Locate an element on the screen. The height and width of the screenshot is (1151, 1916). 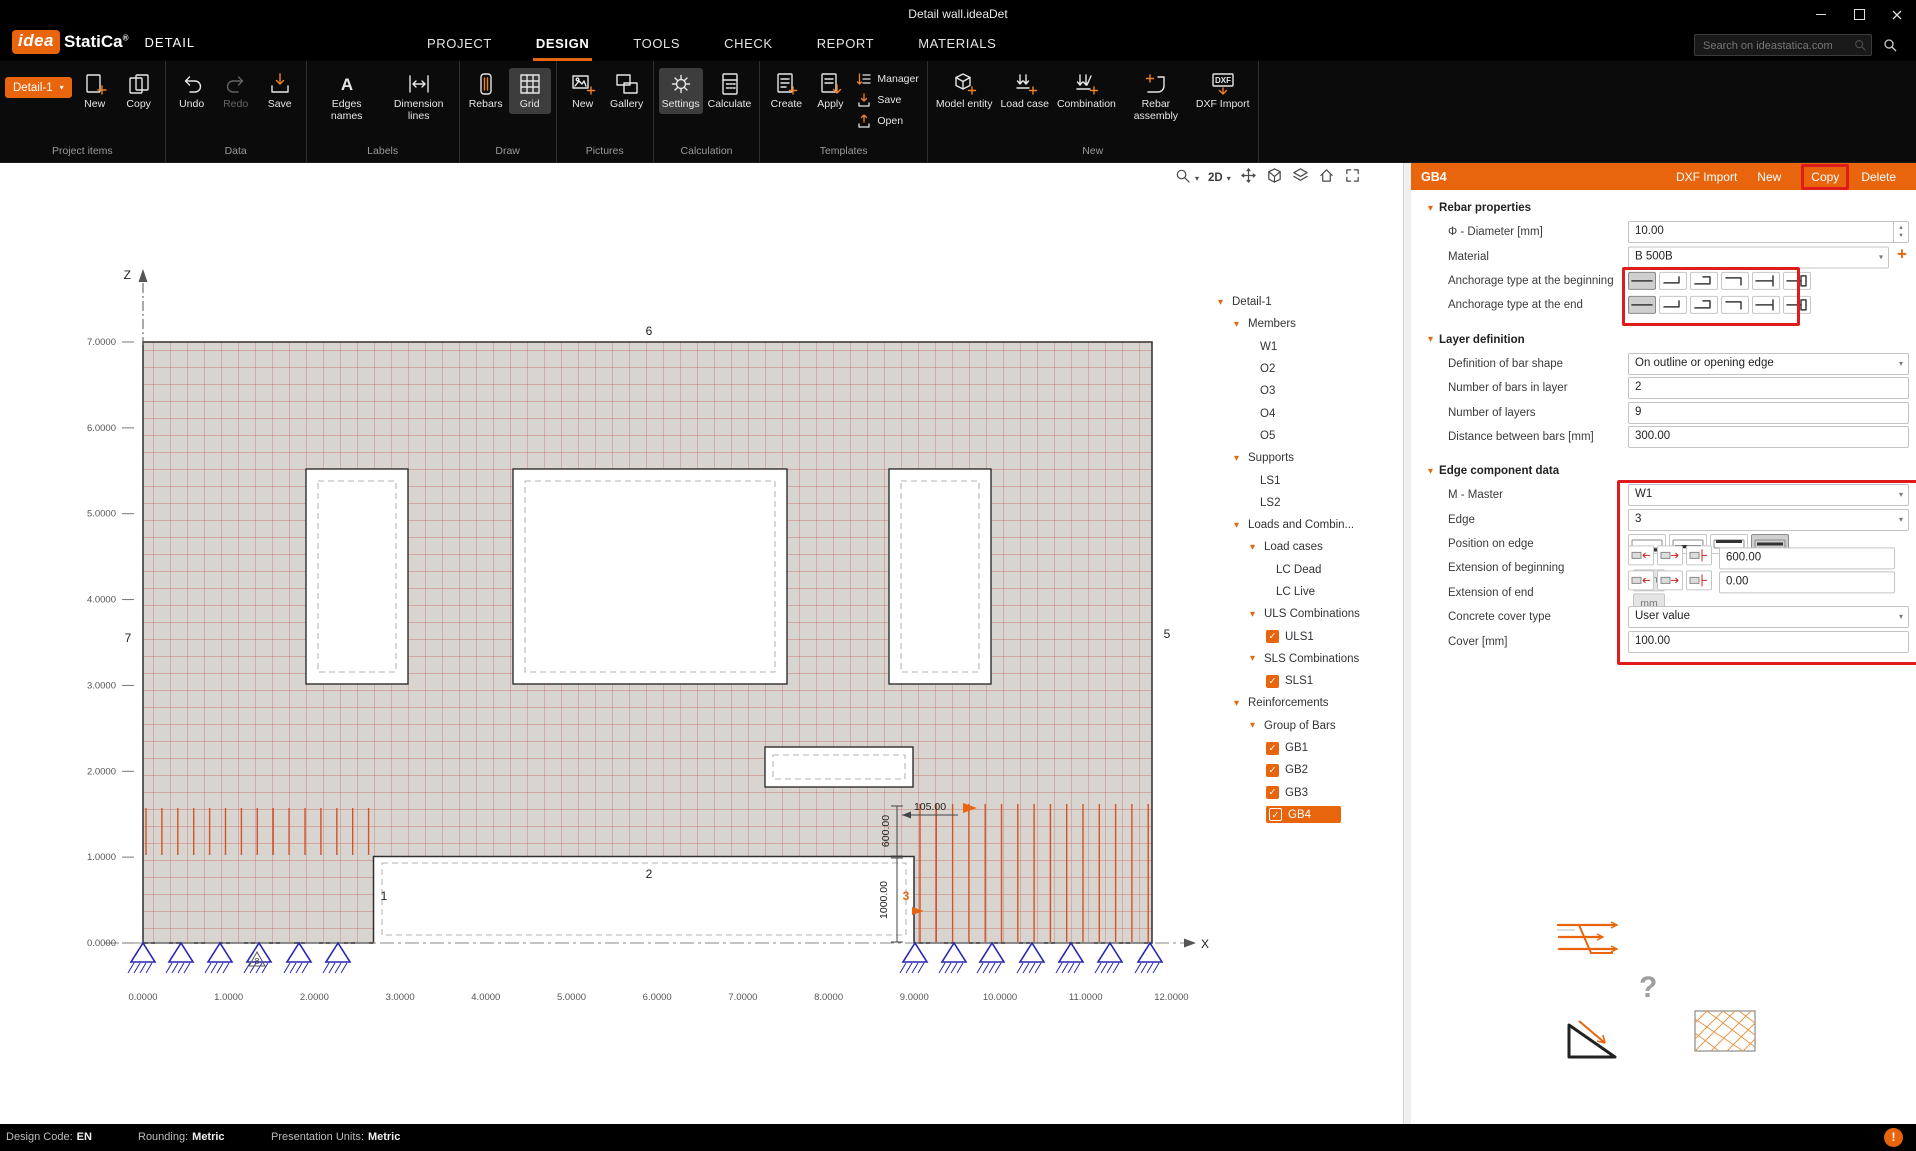
spinner-diameter-mm: 10.00 ▴ ▾ is located at coordinates (1768, 232).